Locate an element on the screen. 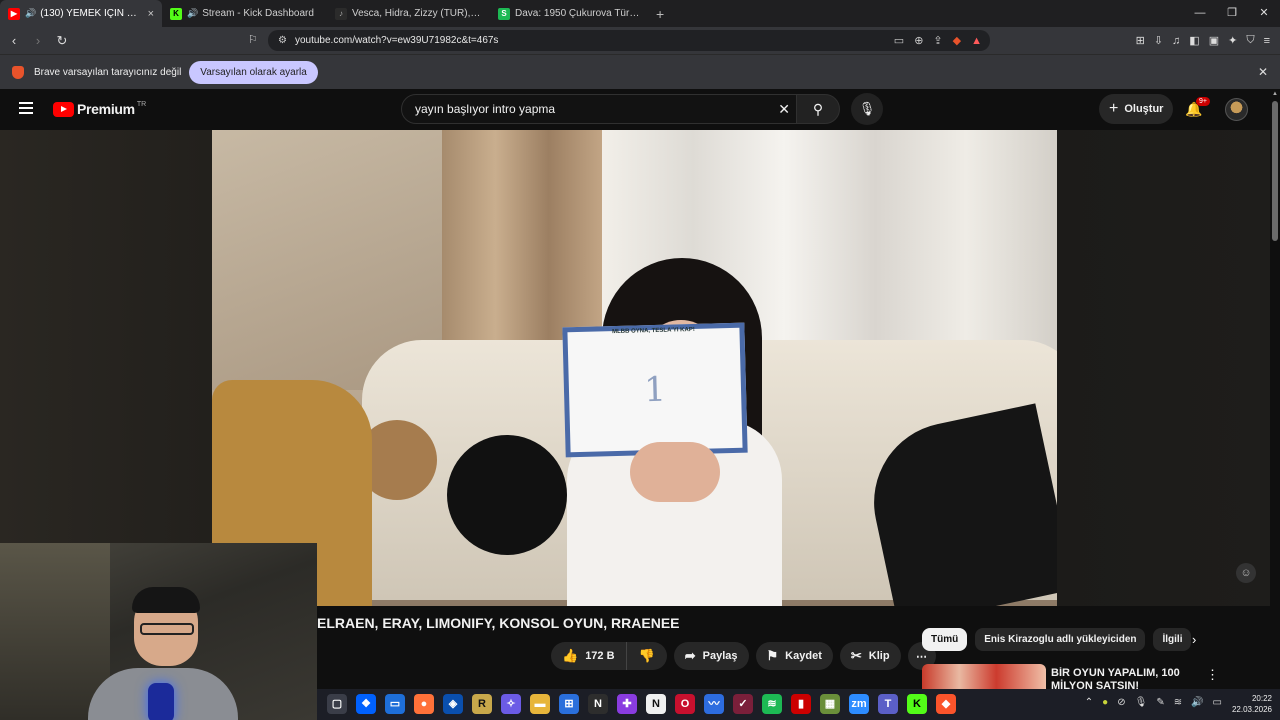 This screenshot has width=1280, height=720. like-button: 👍 172 B is located at coordinates (589, 656).